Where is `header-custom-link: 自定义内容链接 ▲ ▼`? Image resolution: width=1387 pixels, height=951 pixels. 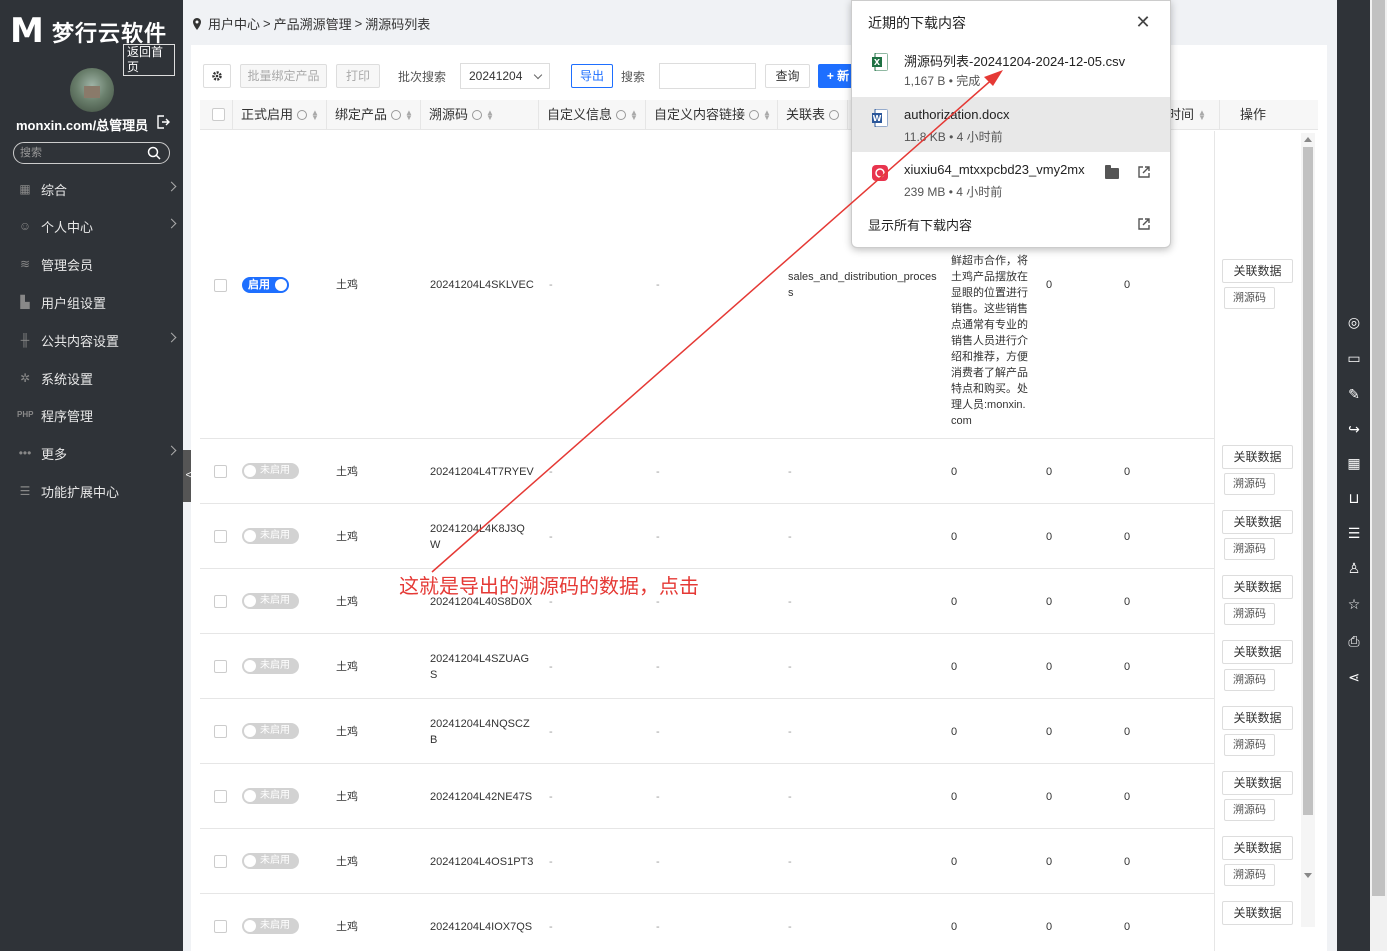
header-custom-link: 自定义内容链接 ▲ ▼ is located at coordinates (712, 115).